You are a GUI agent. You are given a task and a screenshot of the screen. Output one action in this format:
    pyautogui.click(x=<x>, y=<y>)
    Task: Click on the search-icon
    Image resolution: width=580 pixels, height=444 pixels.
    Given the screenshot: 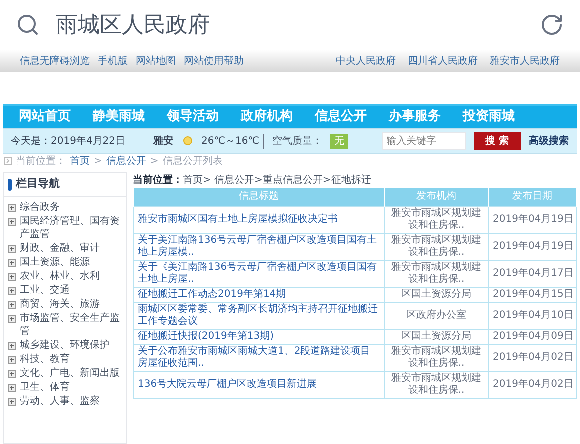 What is the action you would take?
    pyautogui.click(x=28, y=25)
    